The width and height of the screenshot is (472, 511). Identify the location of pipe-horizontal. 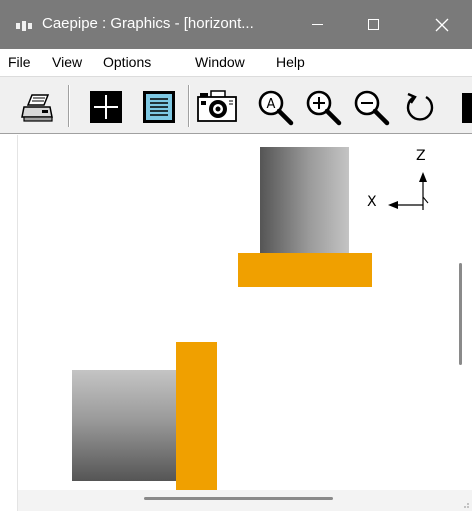
(125, 425).